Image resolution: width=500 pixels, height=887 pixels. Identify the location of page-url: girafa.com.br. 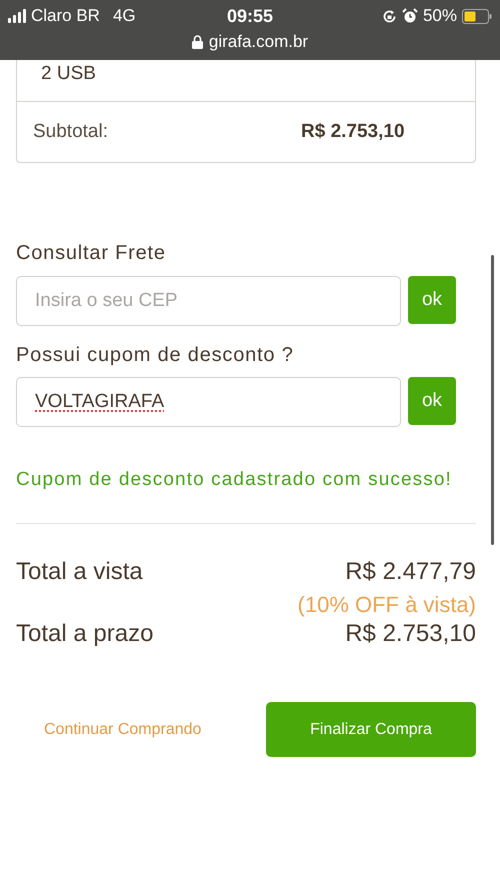
(258, 42).